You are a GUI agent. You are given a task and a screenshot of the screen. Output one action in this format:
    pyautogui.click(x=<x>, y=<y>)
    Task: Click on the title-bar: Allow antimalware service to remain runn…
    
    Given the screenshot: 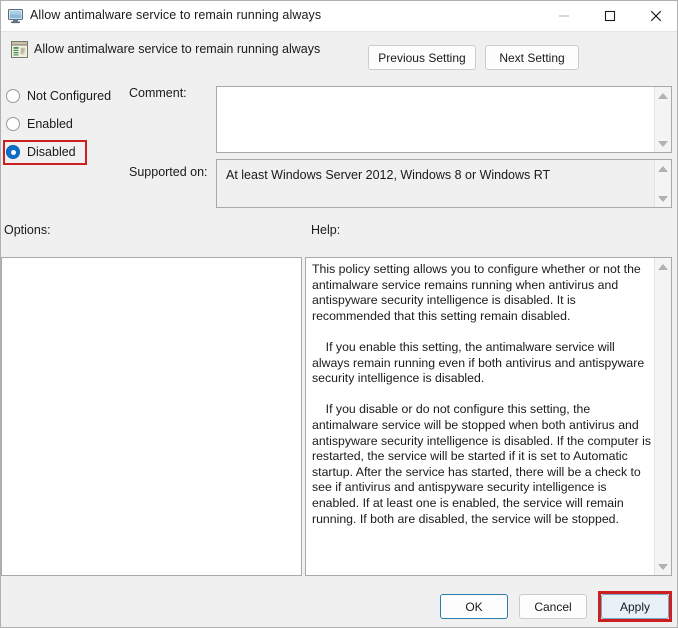 What is the action you would take?
    pyautogui.click(x=339, y=16)
    